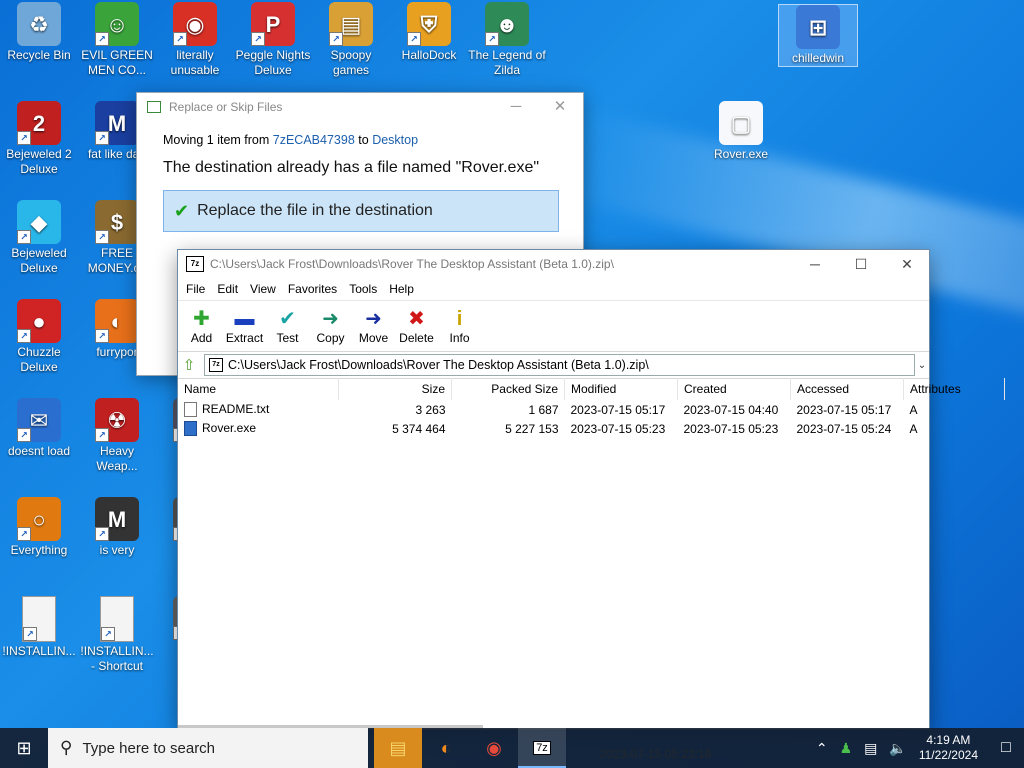 This screenshot has height=768, width=1024. Describe the element at coordinates (618, 409) in the screenshot. I see `file-modified-cell: 2023-07-15 05:17` at that location.